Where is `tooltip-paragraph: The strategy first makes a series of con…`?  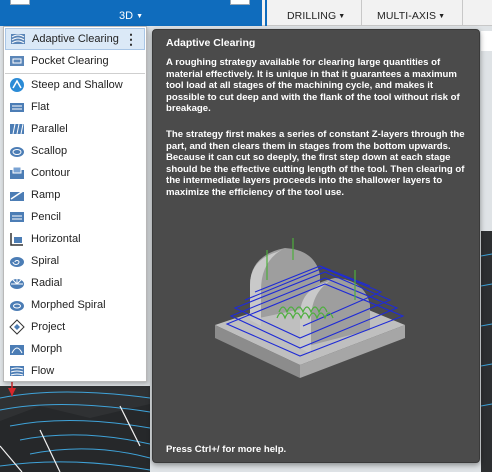 tooltip-paragraph: The strategy first makes a series of con… is located at coordinates (315, 163).